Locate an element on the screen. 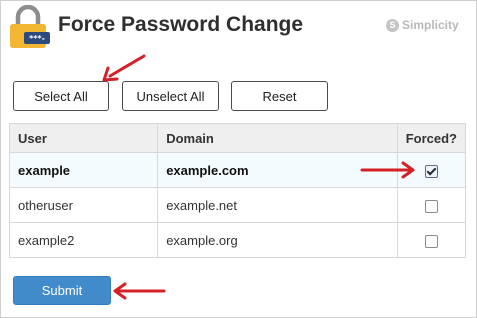  unselect-all-button: Unselect All is located at coordinates (170, 96).